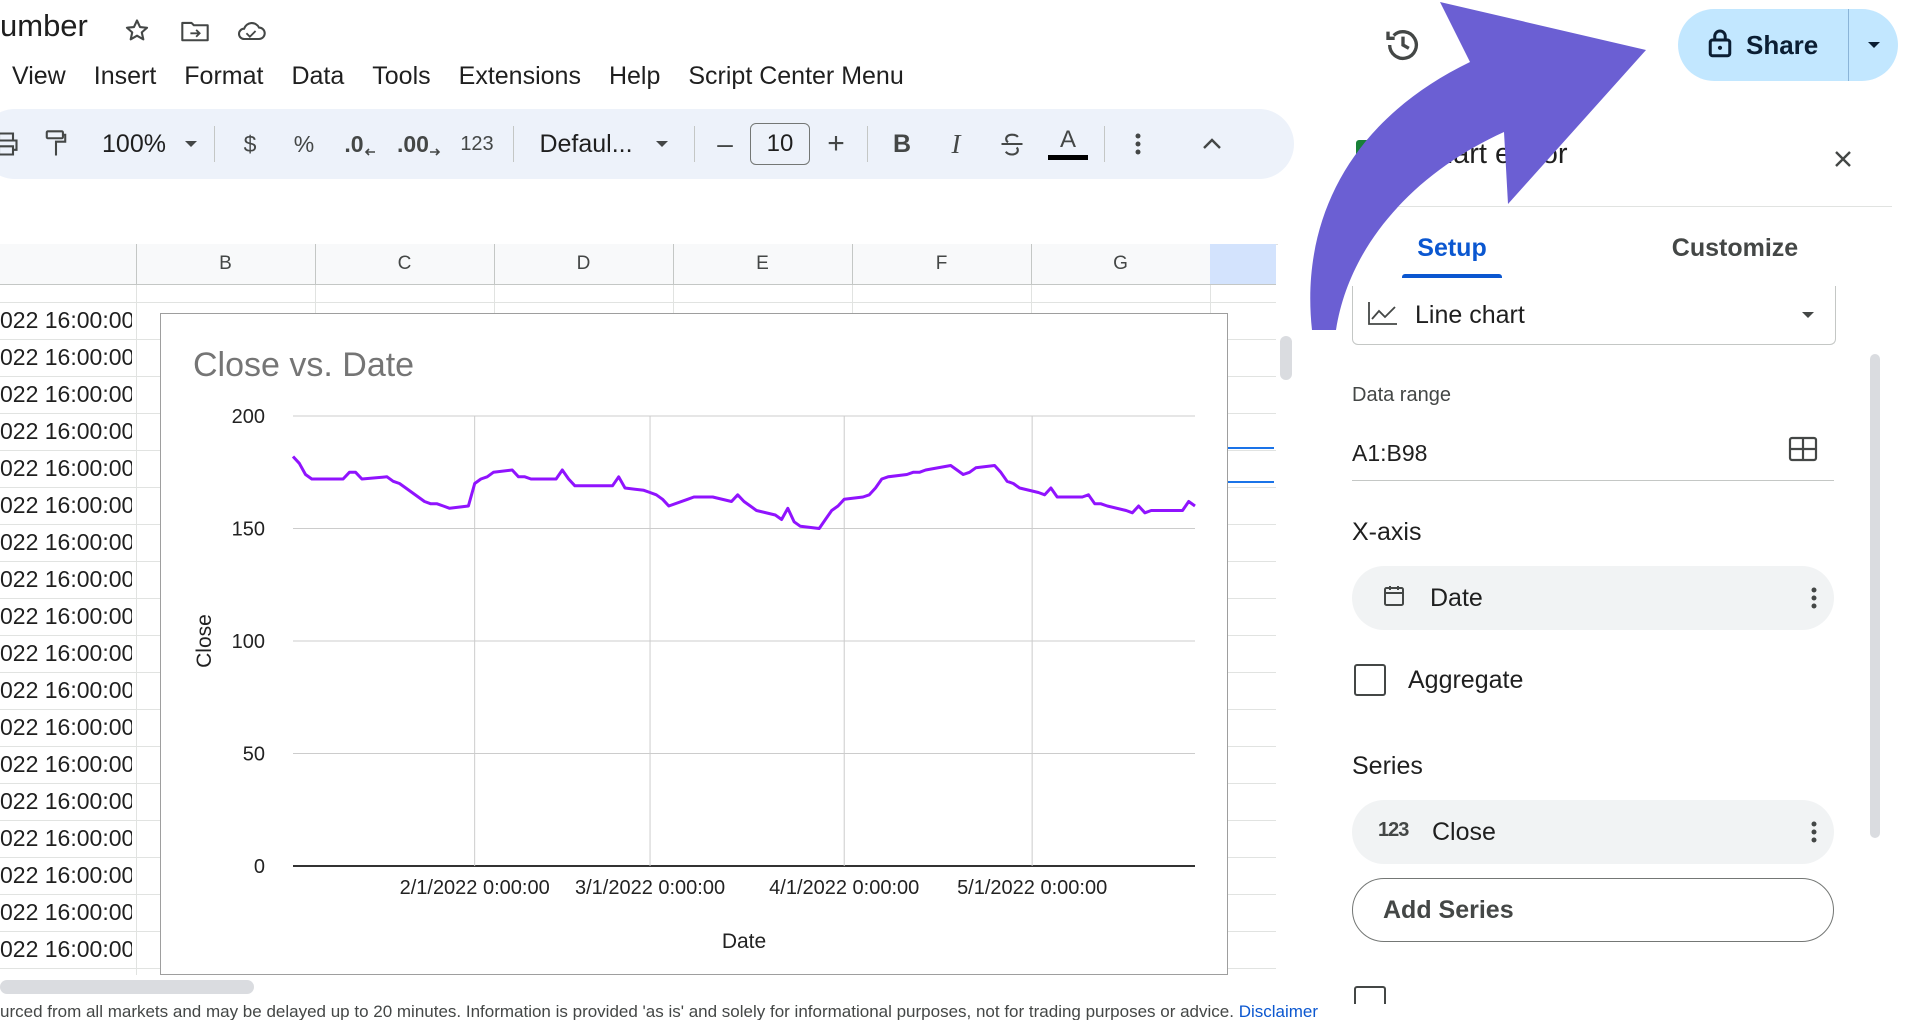 The height and width of the screenshot is (1020, 1920). What do you see at coordinates (250, 144) in the screenshot?
I see `currency-format-button: $` at bounding box center [250, 144].